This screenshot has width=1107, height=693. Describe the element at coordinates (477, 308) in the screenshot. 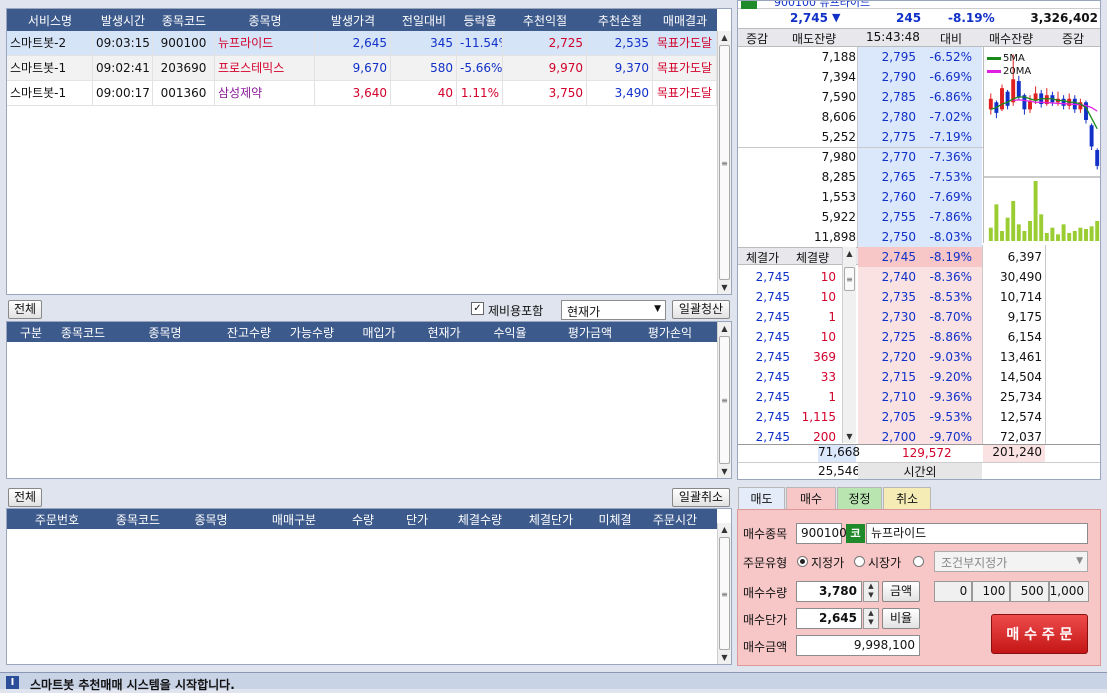

I see `include-fees-checkbox: ✓` at that location.